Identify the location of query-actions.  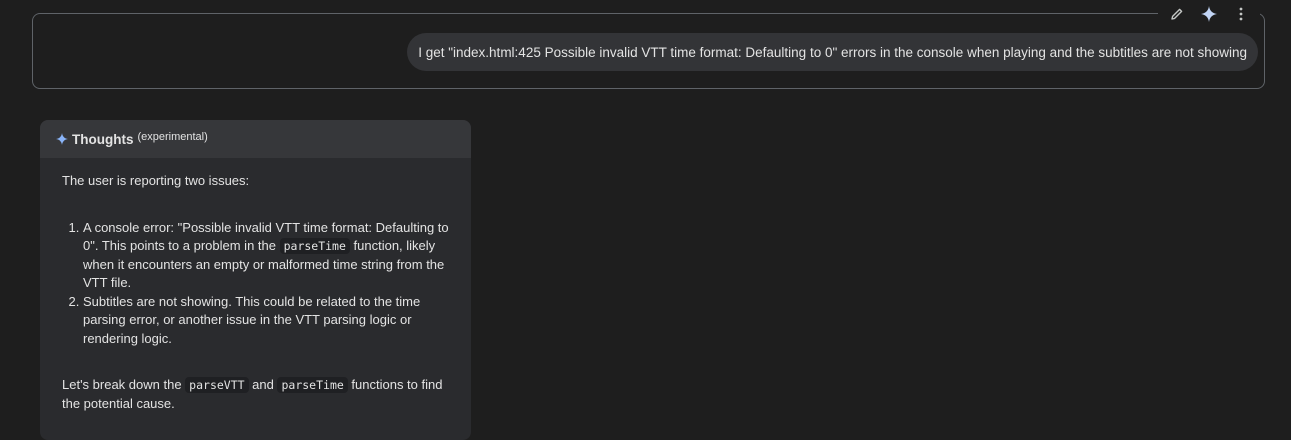
(1209, 14).